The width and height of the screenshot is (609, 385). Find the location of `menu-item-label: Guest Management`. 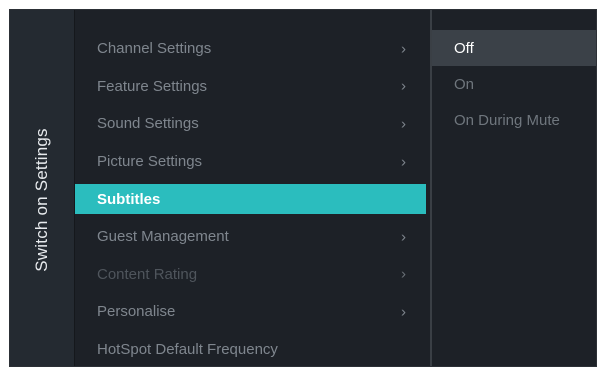

menu-item-label: Guest Management is located at coordinates (163, 237).